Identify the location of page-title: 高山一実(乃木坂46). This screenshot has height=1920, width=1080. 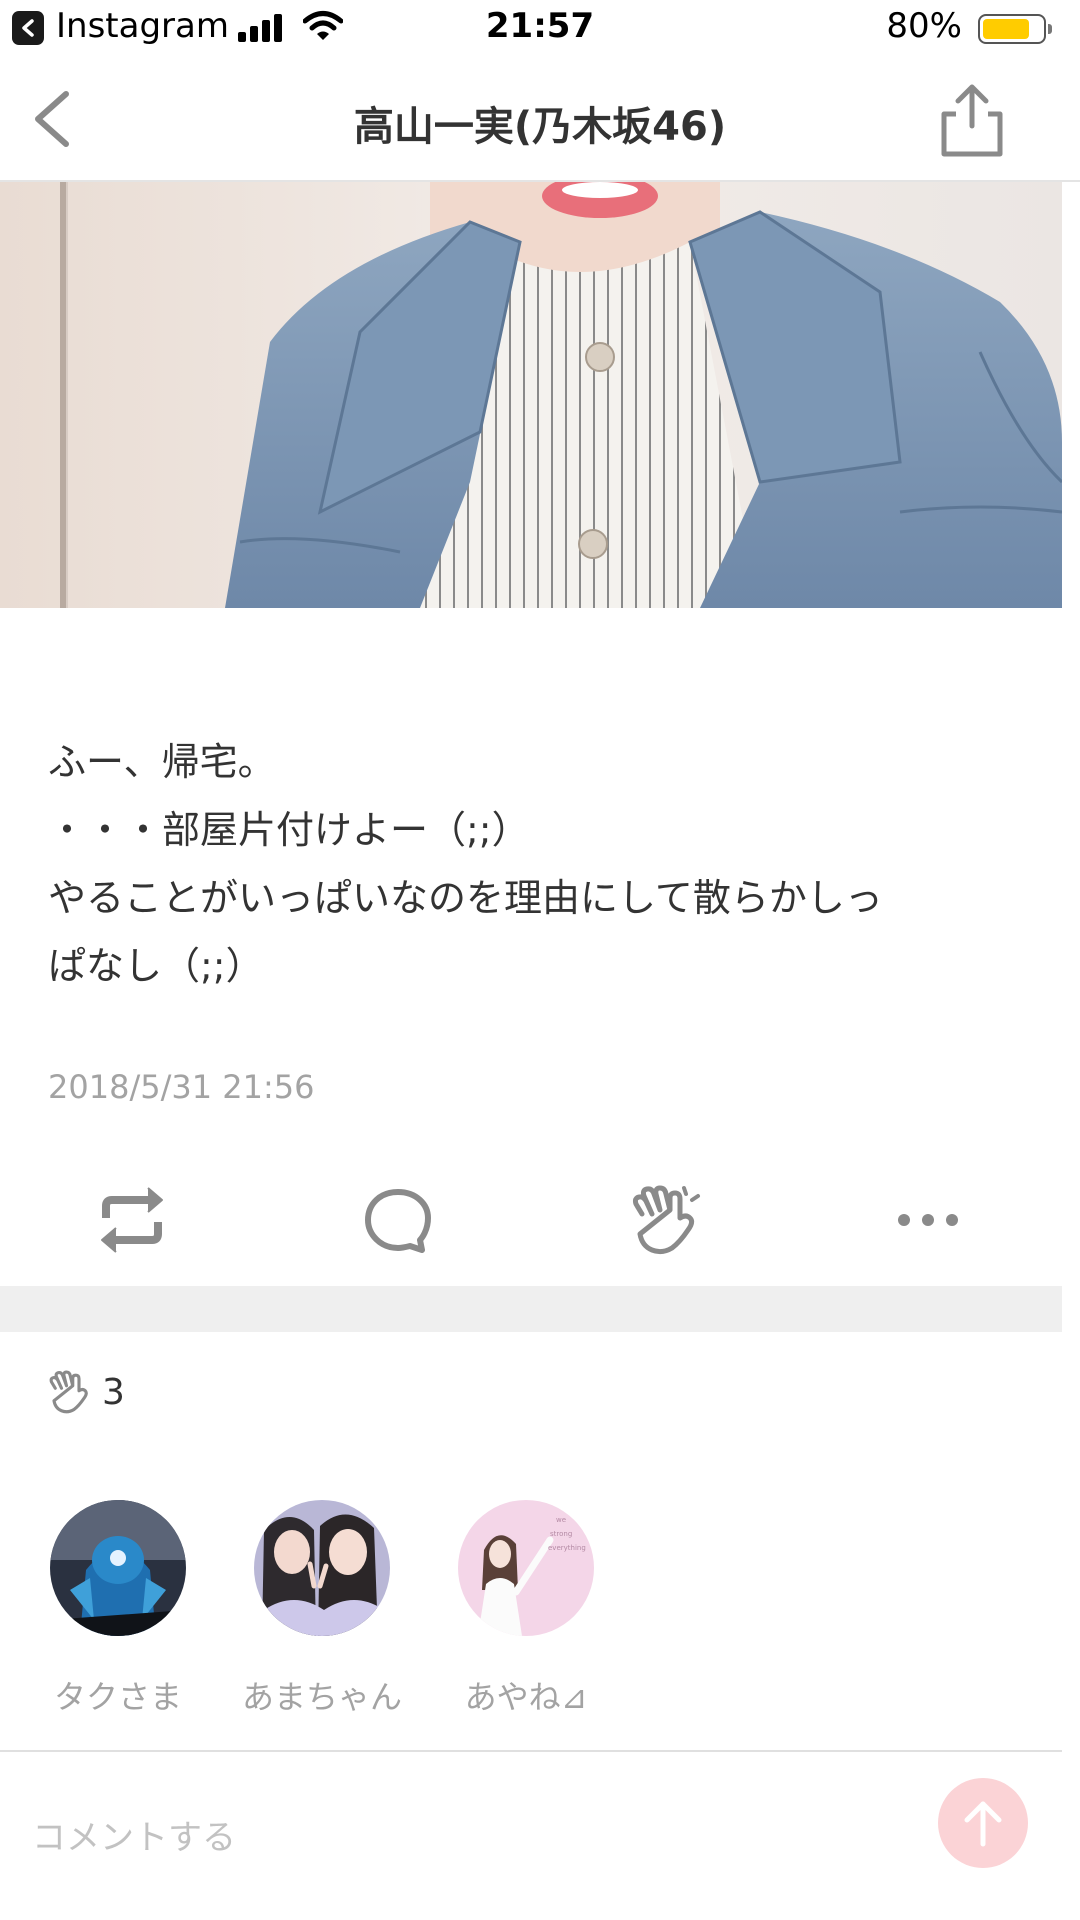
(540, 127).